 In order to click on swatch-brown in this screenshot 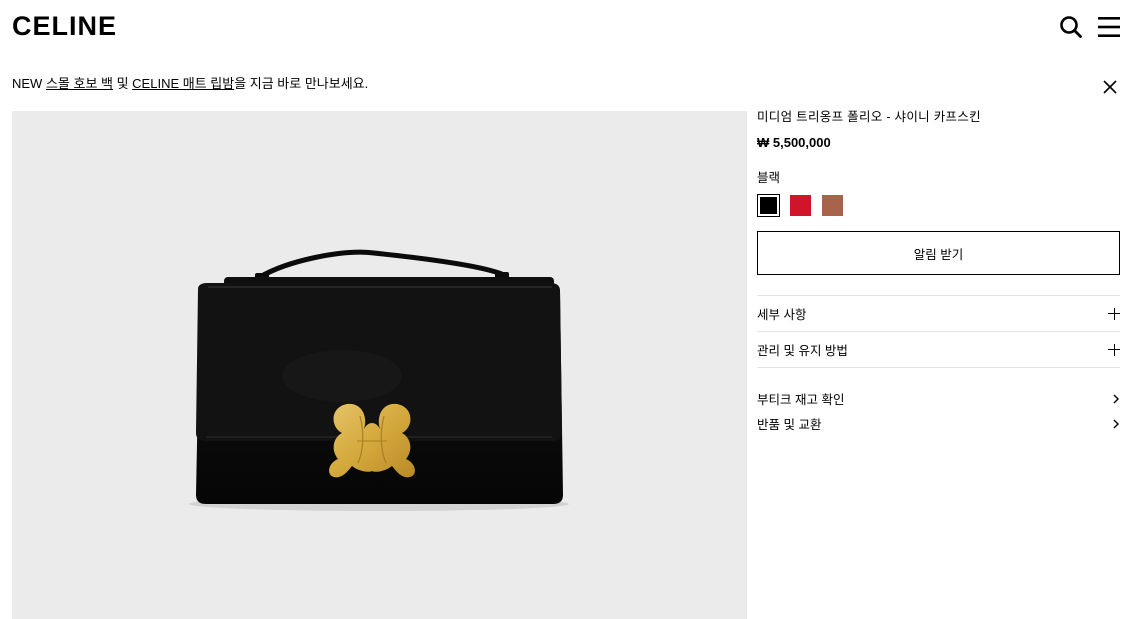, I will do `click(832, 205)`.